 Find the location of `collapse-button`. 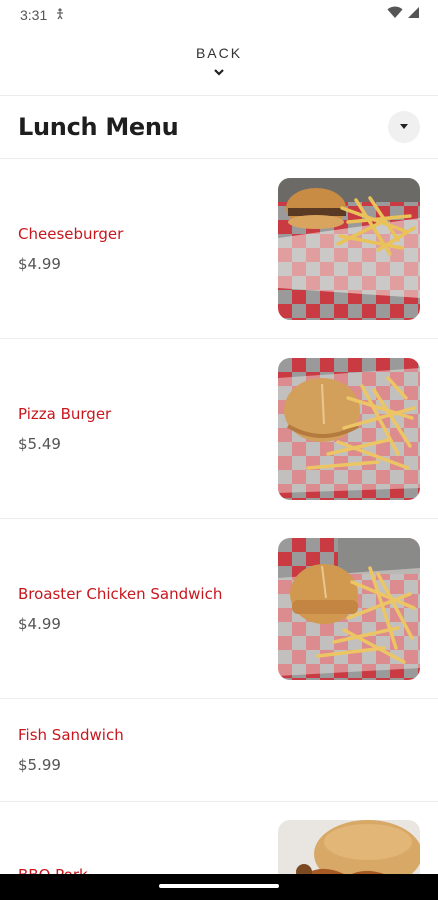

collapse-button is located at coordinates (404, 127).